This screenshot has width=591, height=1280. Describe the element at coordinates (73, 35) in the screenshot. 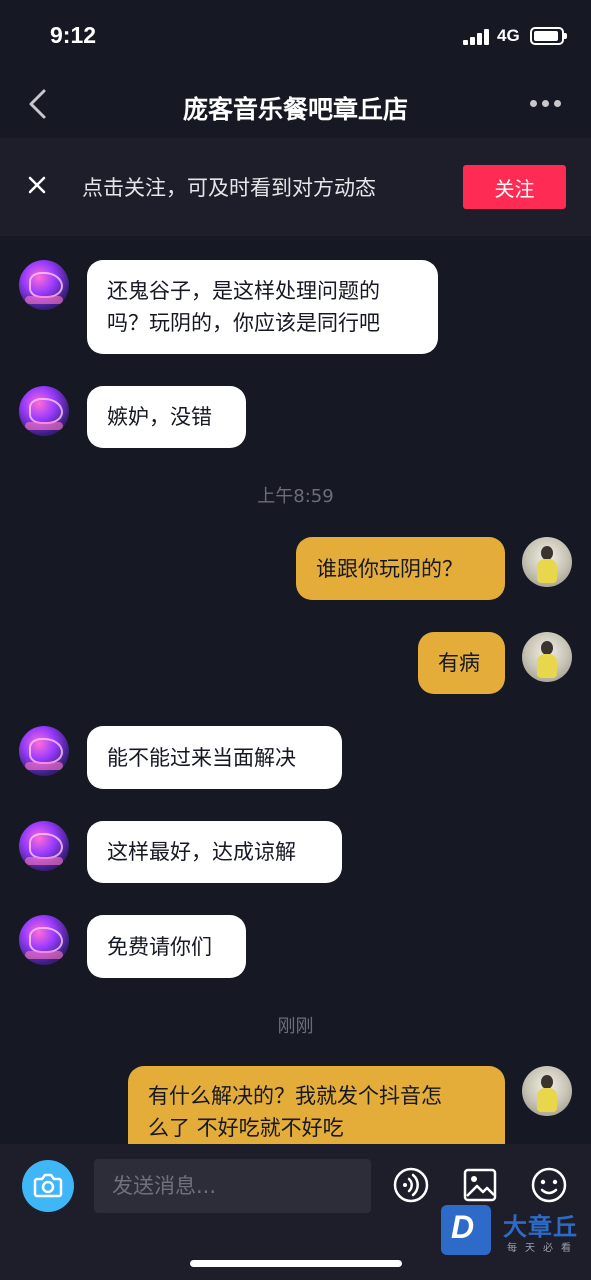

I see `status-time: 9:12` at that location.